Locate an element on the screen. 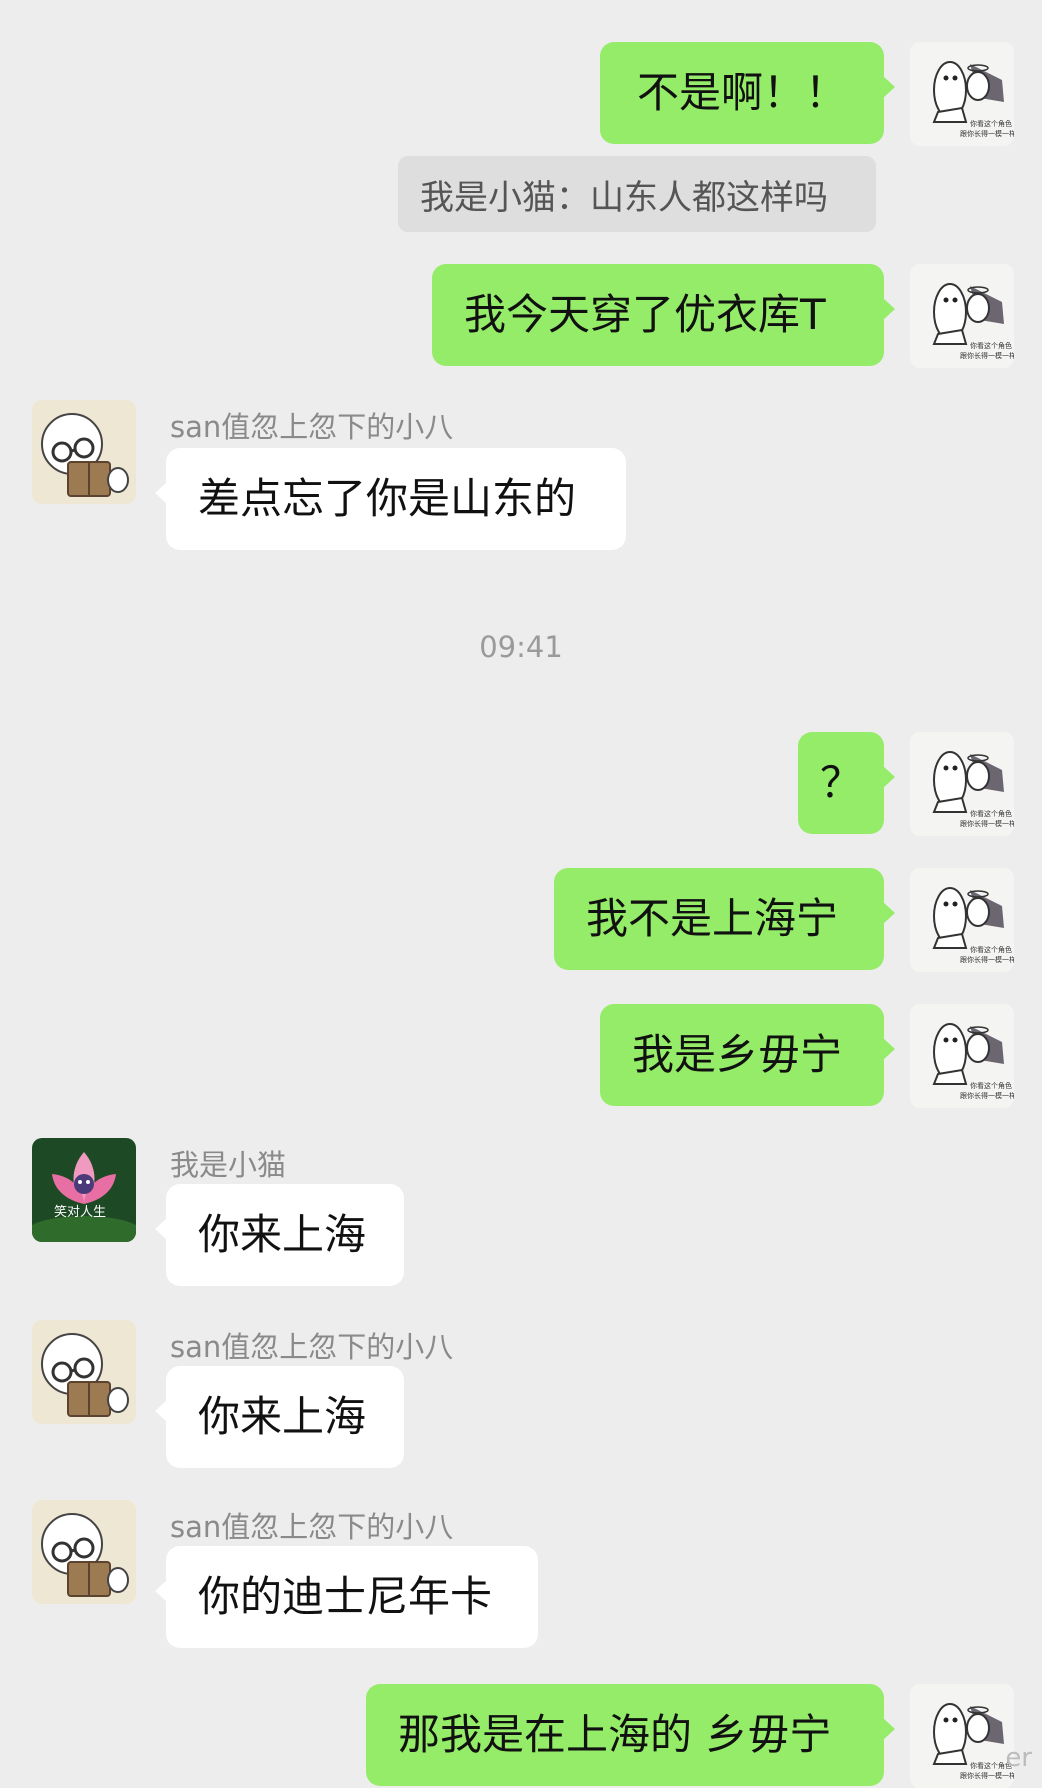 The height and width of the screenshot is (1788, 1042). message-bubble: 我不是上海宁 is located at coordinates (724, 919).